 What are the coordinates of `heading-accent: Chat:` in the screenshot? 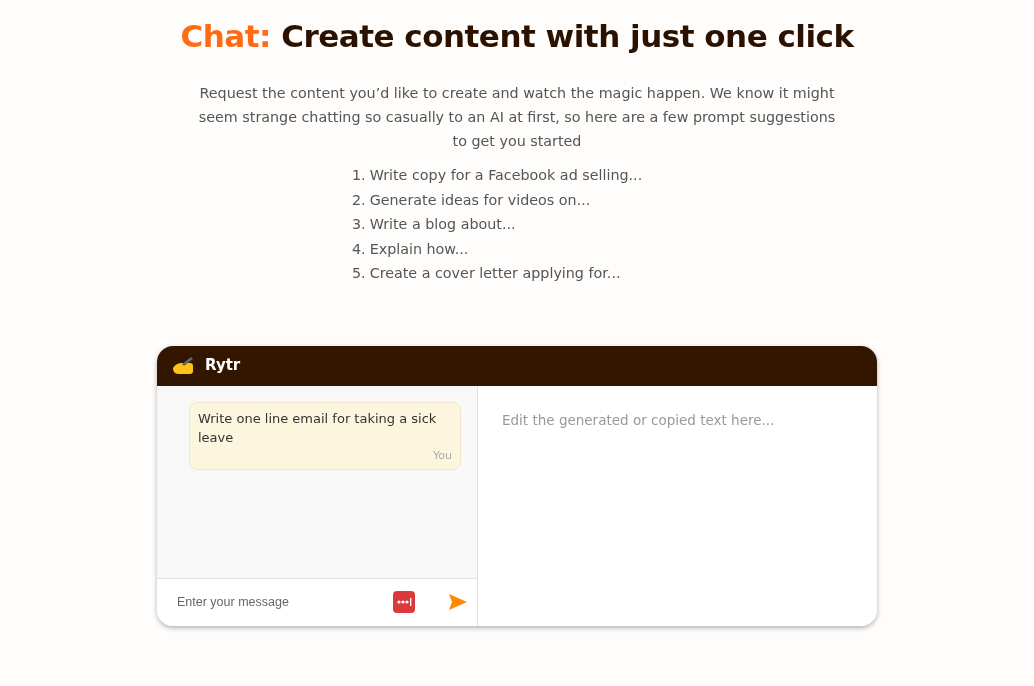 It's located at (225, 36).